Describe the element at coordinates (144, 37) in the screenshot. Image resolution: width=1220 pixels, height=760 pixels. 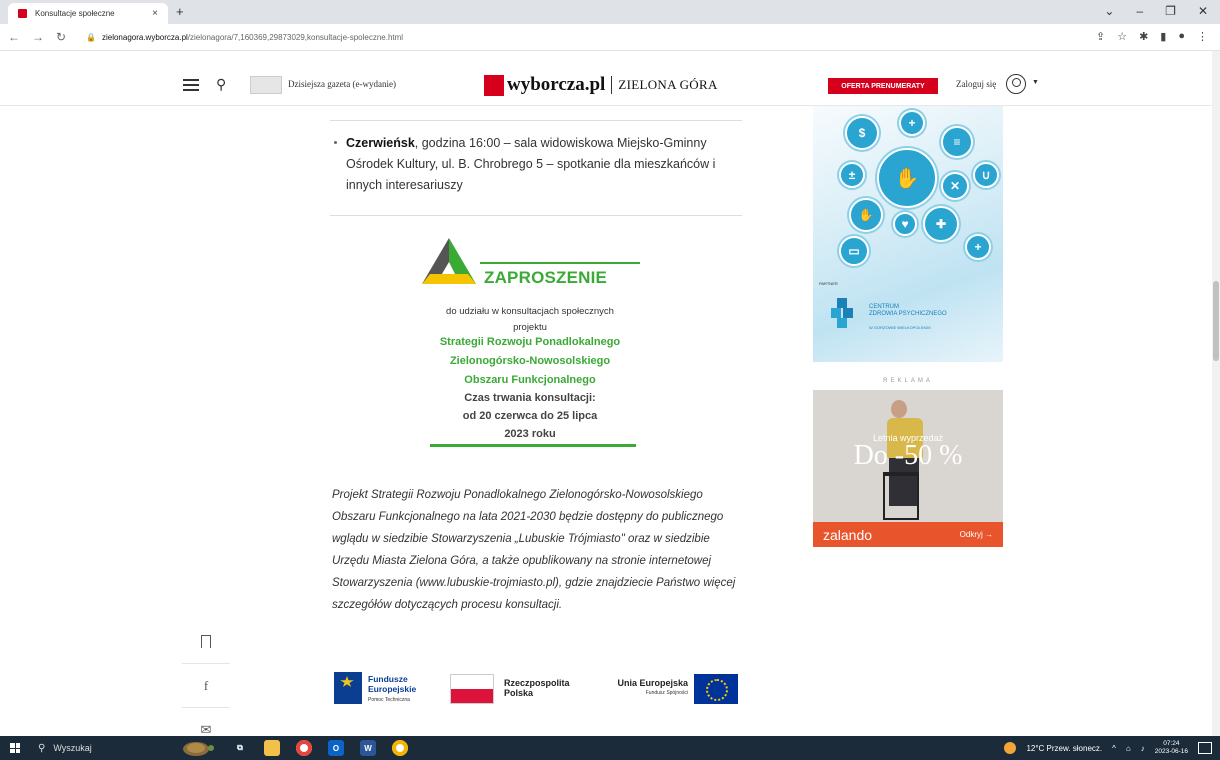
I see `url-host: zielonagora.wyborcza.pl` at that location.